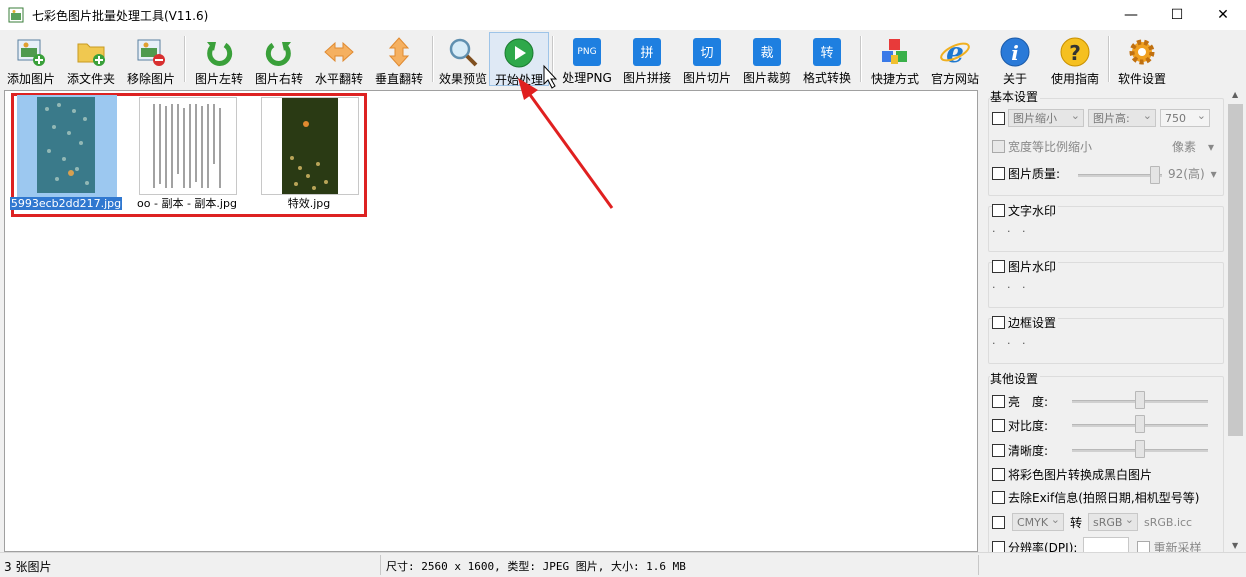  What do you see at coordinates (998, 210) in the screenshot?
I see `text-watermark-checkbox` at bounding box center [998, 210].